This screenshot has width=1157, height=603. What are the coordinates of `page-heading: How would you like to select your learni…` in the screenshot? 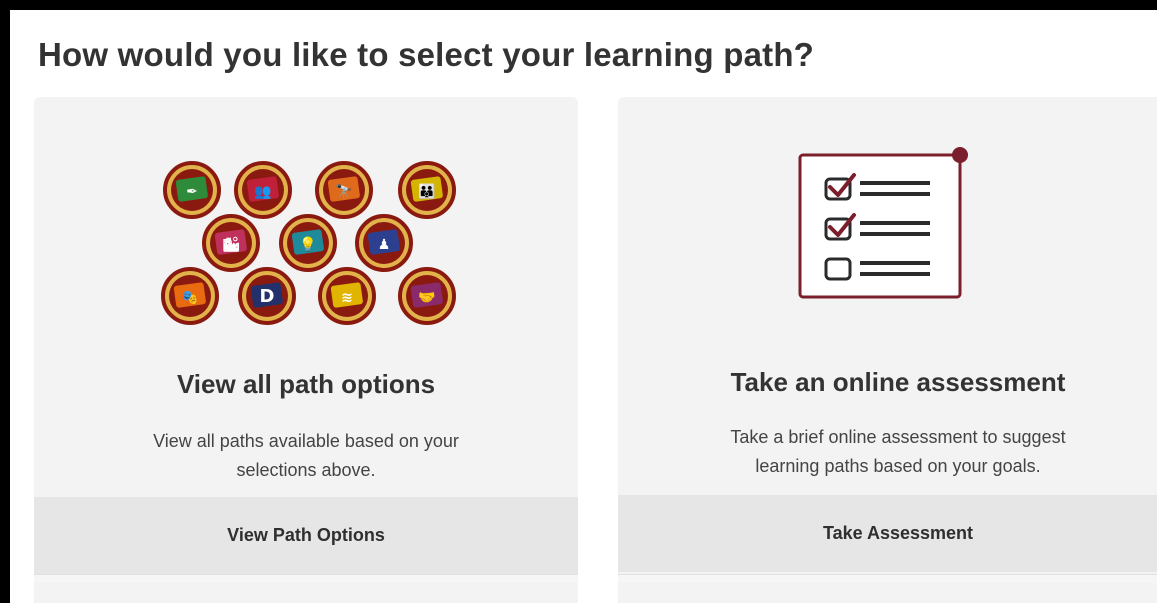 It's located at (426, 54).